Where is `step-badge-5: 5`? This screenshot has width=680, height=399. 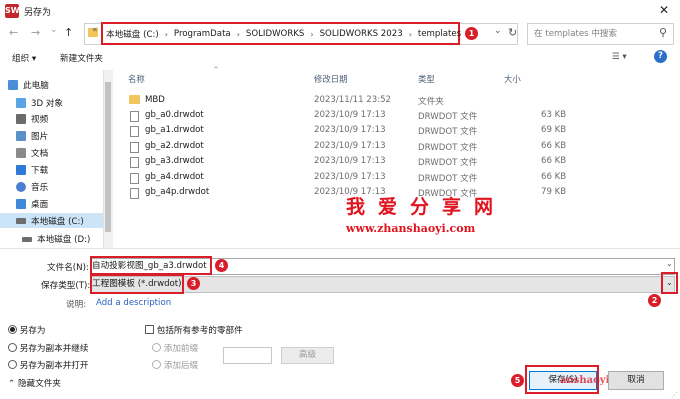 step-badge-5: 5 is located at coordinates (517, 380).